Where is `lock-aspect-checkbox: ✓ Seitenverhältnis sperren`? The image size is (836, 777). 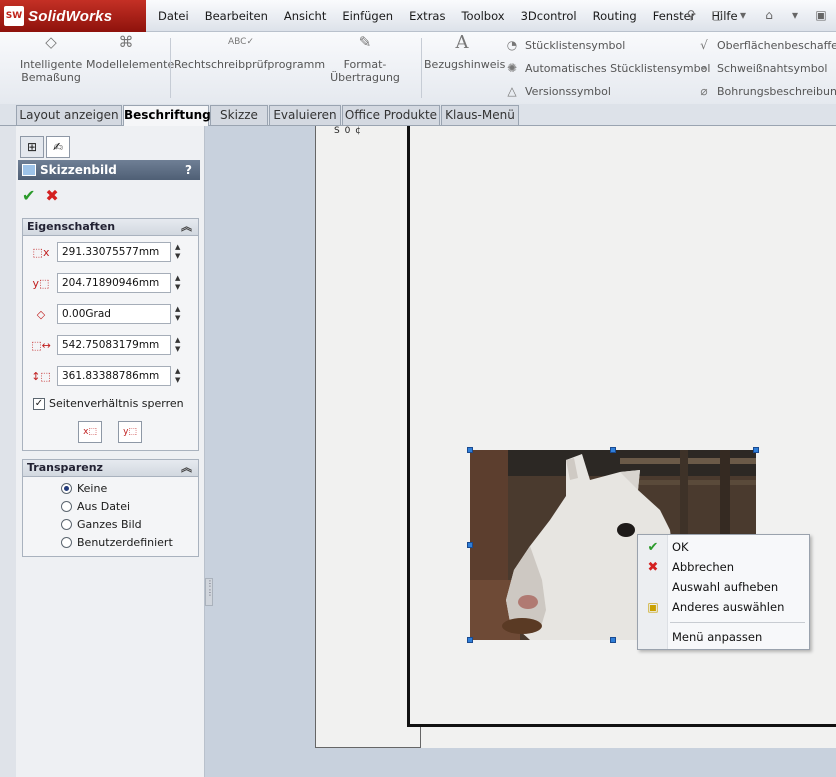 lock-aspect-checkbox: ✓ Seitenverhältnis sperren is located at coordinates (108, 403).